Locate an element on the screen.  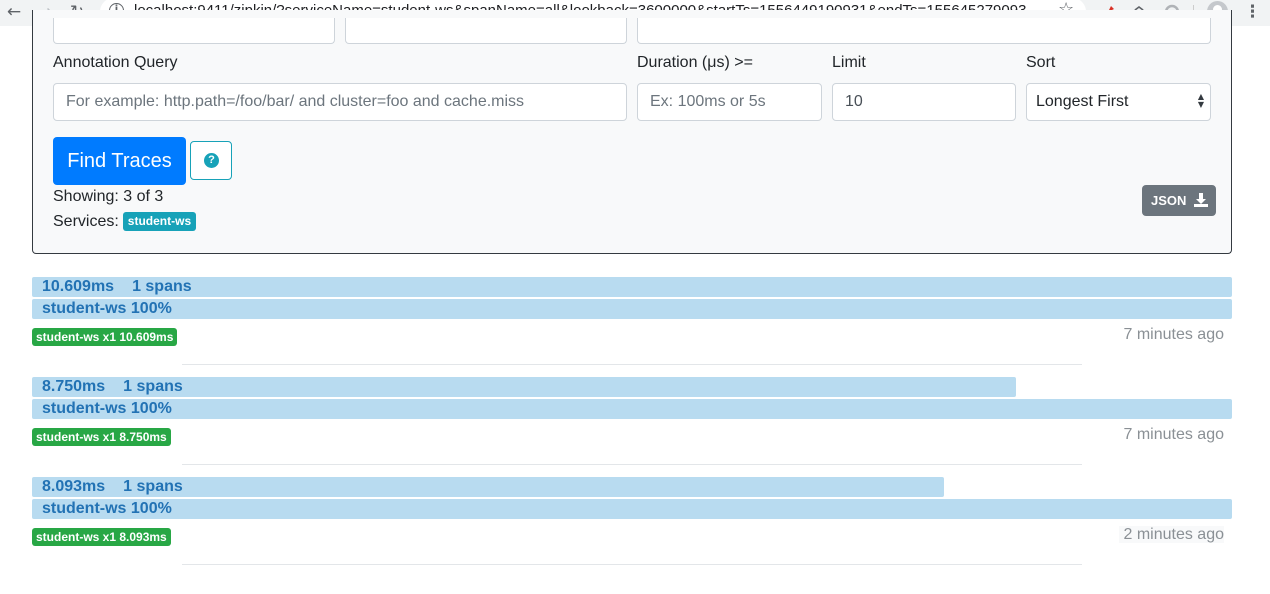
question-circle-icon: ? is located at coordinates (211, 160).